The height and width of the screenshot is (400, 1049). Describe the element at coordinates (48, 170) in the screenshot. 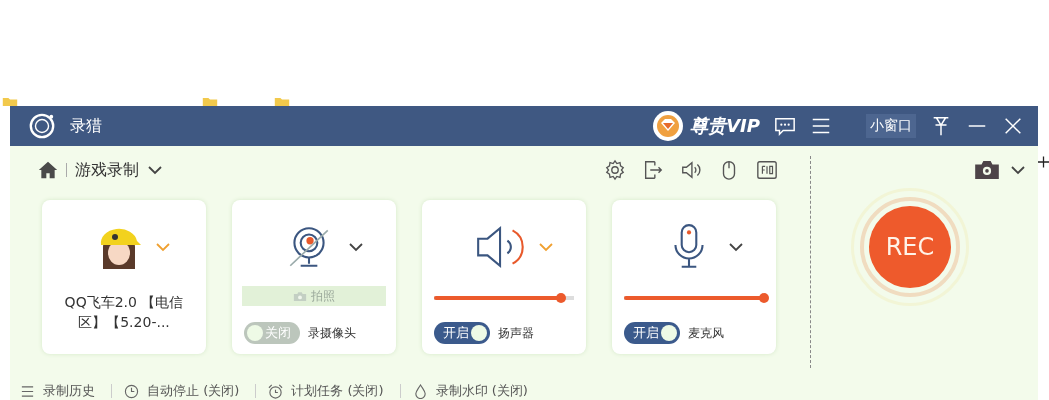

I see `home-icon` at that location.